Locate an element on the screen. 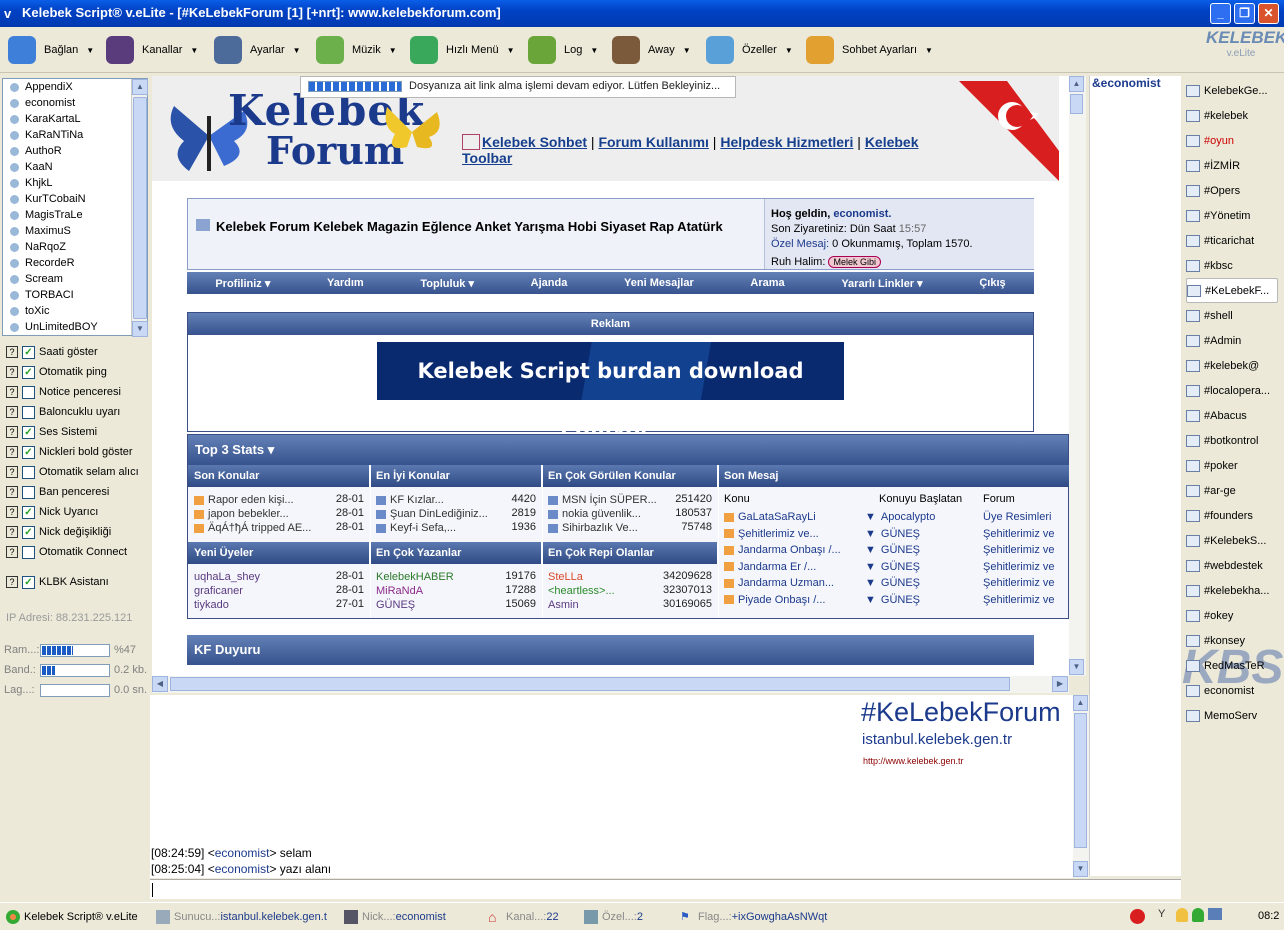  web-scroll-left: ◀ is located at coordinates (160, 684).